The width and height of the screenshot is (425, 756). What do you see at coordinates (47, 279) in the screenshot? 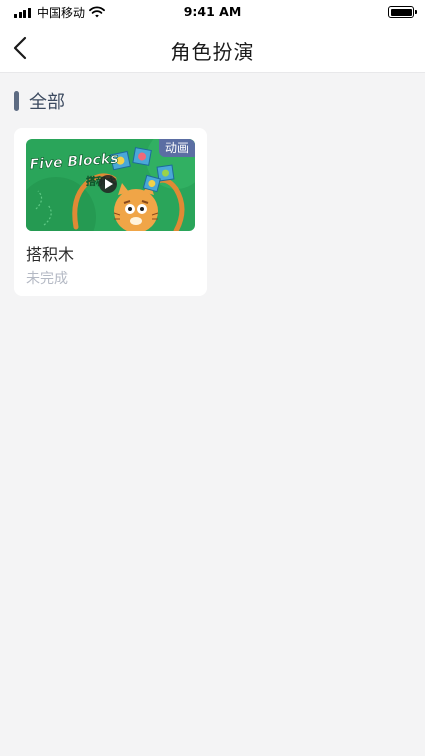
I see `card-status: 未完成` at bounding box center [47, 279].